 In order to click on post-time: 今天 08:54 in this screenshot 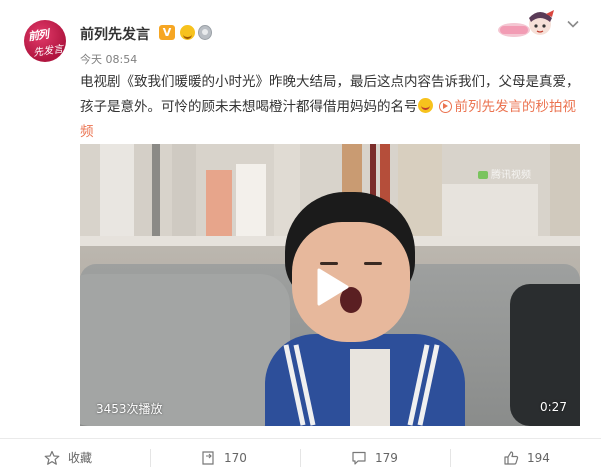, I will do `click(108, 59)`.